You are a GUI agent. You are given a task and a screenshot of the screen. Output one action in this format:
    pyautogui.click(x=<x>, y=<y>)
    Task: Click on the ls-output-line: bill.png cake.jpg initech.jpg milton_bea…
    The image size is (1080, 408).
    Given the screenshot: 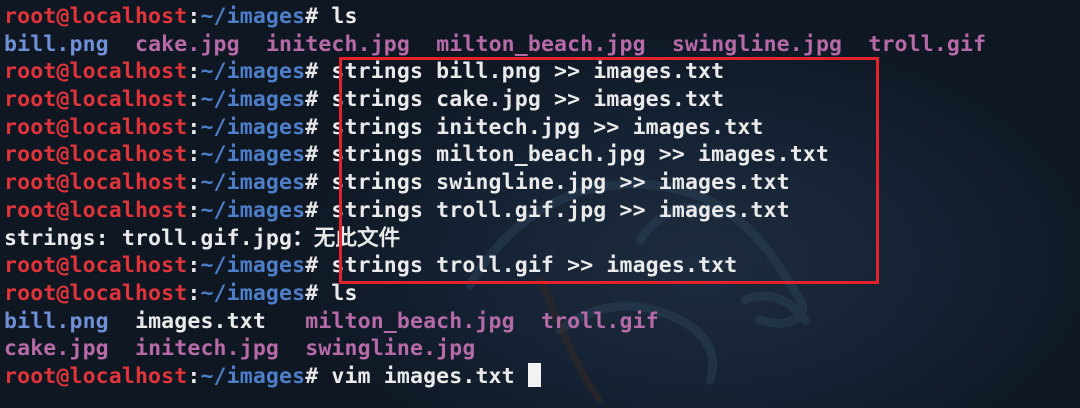 What is the action you would take?
    pyautogui.click(x=542, y=45)
    